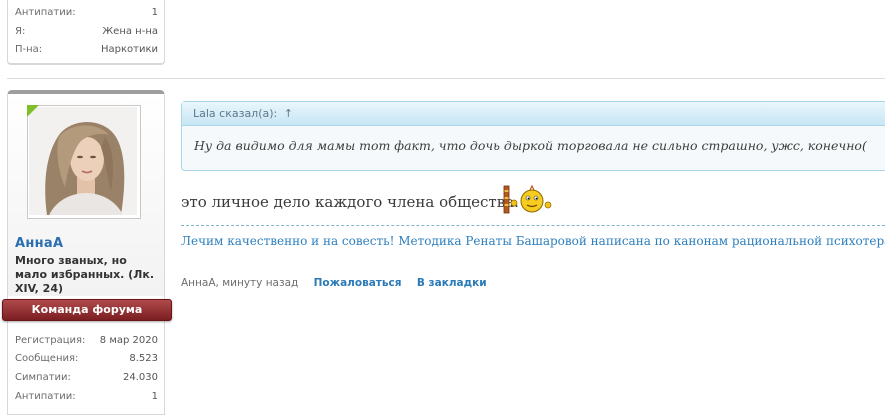 The width and height of the screenshot is (885, 415). What do you see at coordinates (239, 283) in the screenshot?
I see `post-author-time: АннаА, минуту назад` at bounding box center [239, 283].